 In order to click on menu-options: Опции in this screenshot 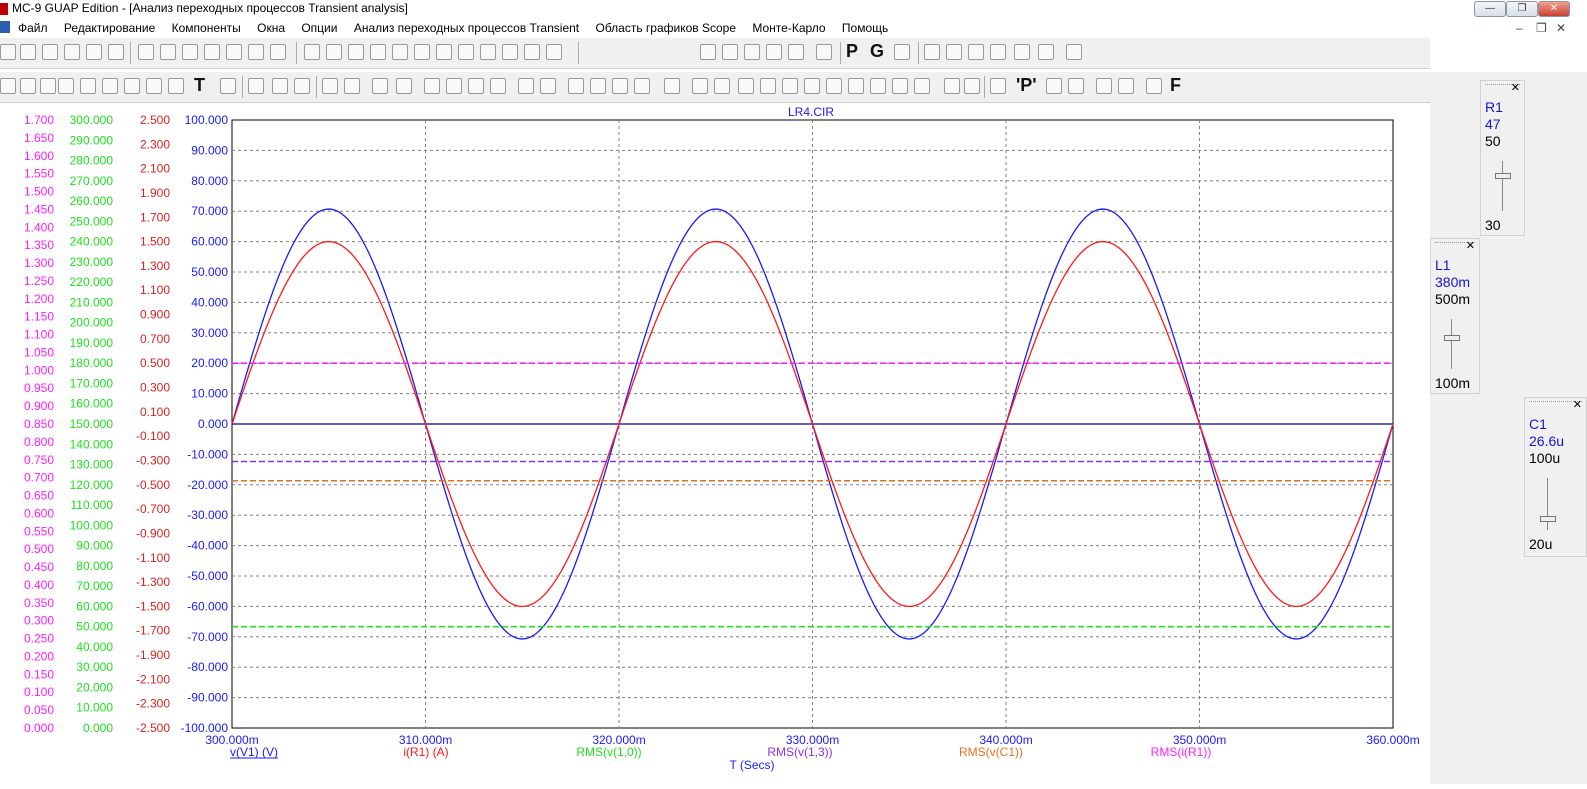, I will do `click(319, 28)`.